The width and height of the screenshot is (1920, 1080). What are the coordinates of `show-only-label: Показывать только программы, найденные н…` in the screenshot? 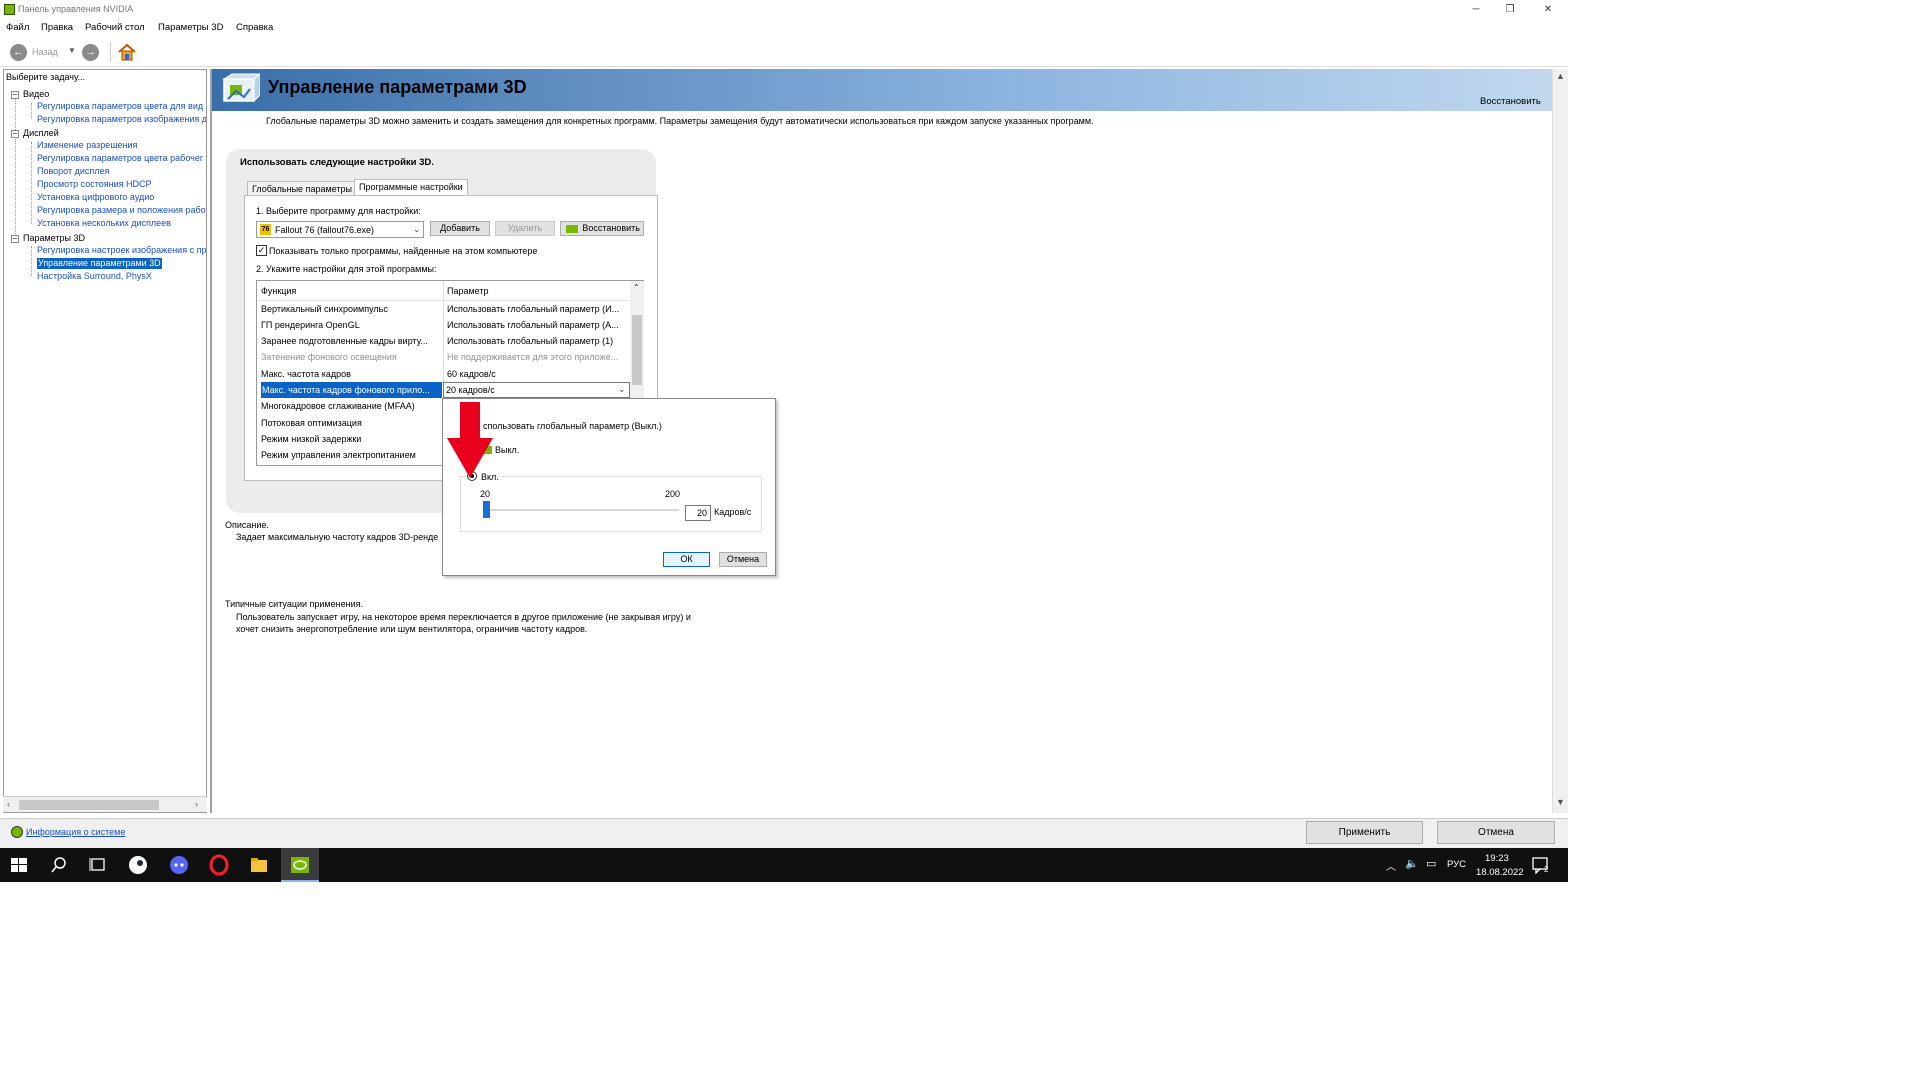 It's located at (403, 251).